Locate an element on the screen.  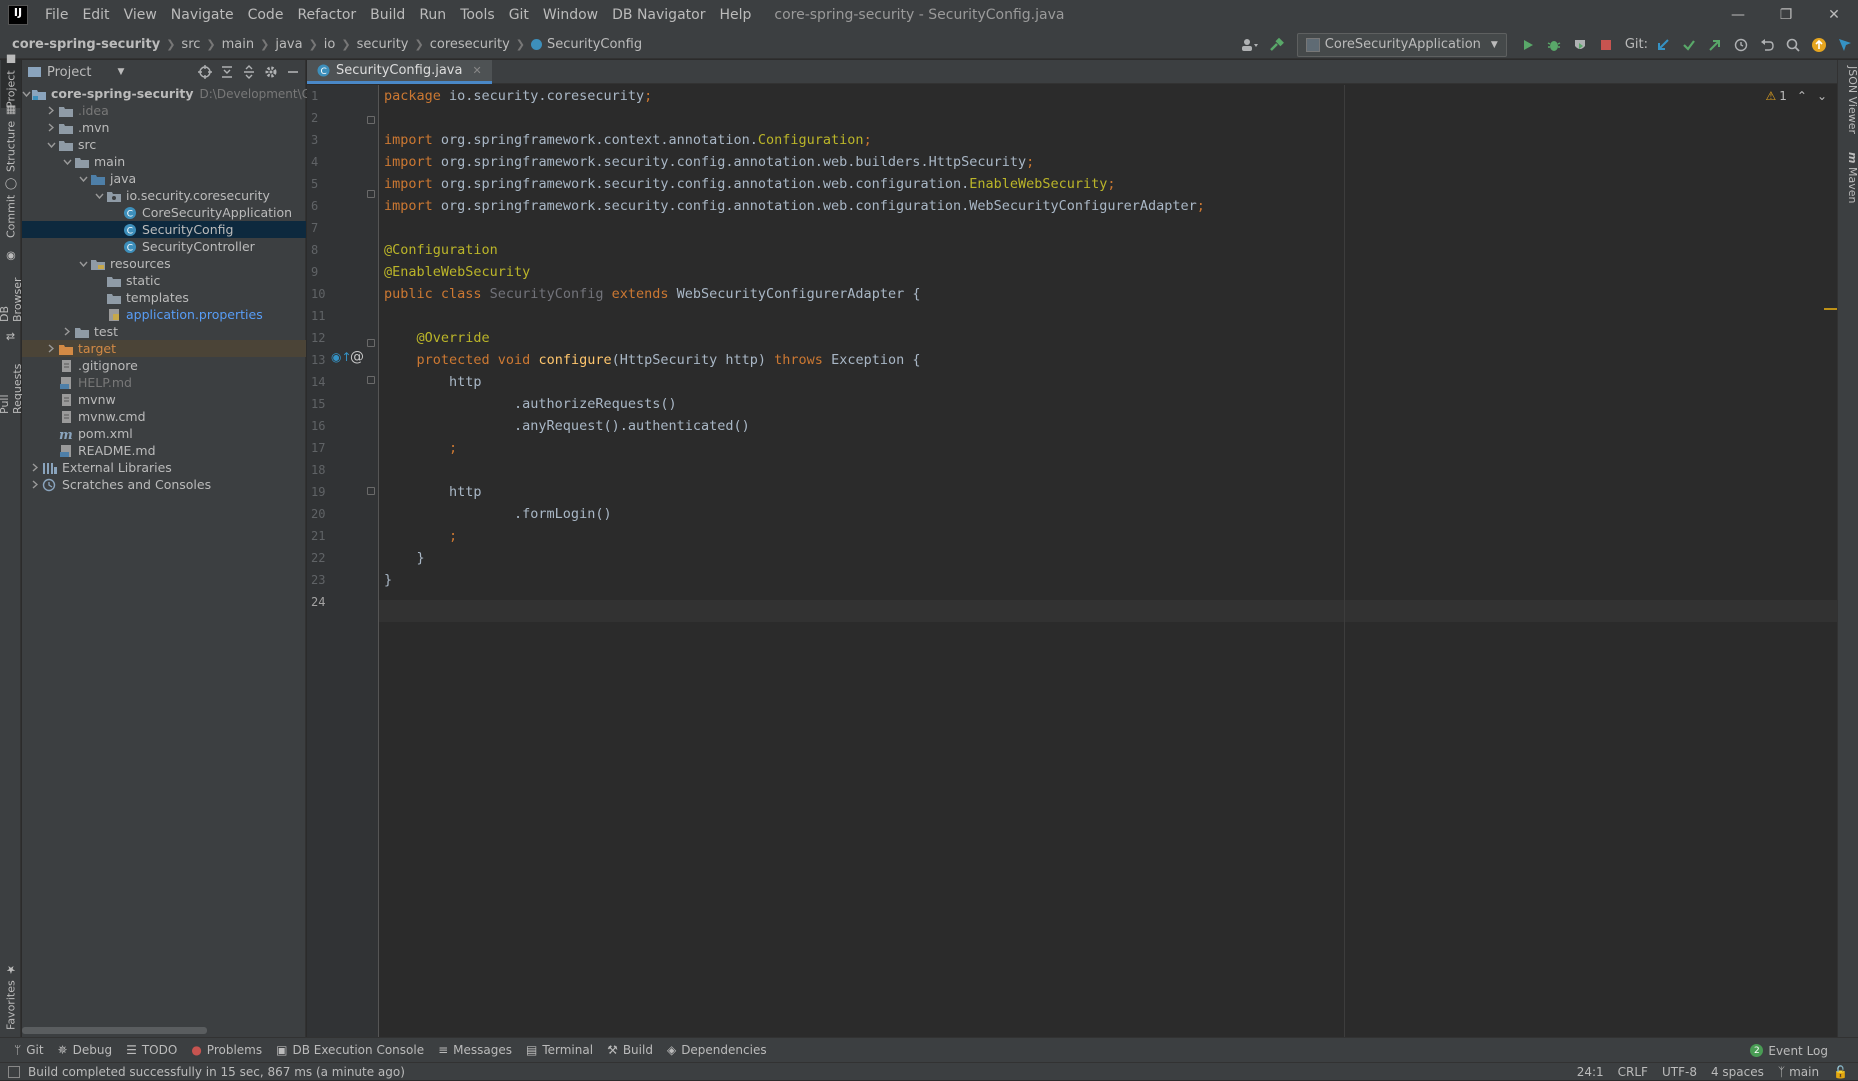
code-line: .authorizeRequests() is located at coordinates (530, 404).